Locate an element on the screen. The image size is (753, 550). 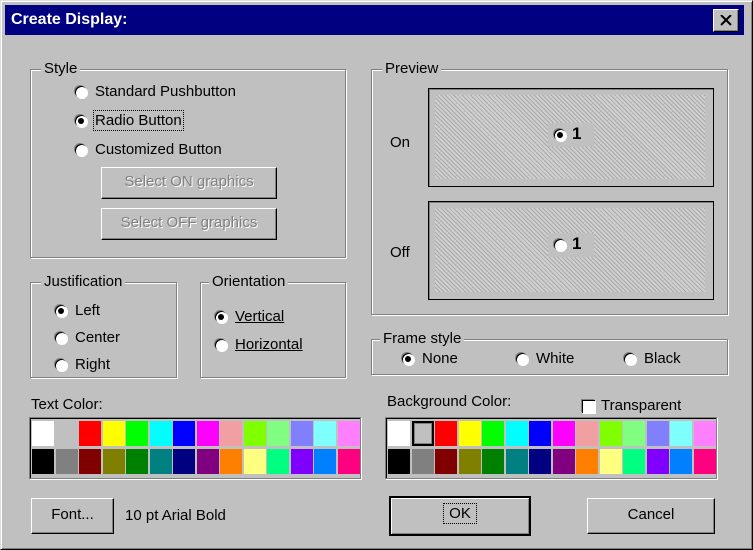
preview-on-radio-icon is located at coordinates (560, 135).